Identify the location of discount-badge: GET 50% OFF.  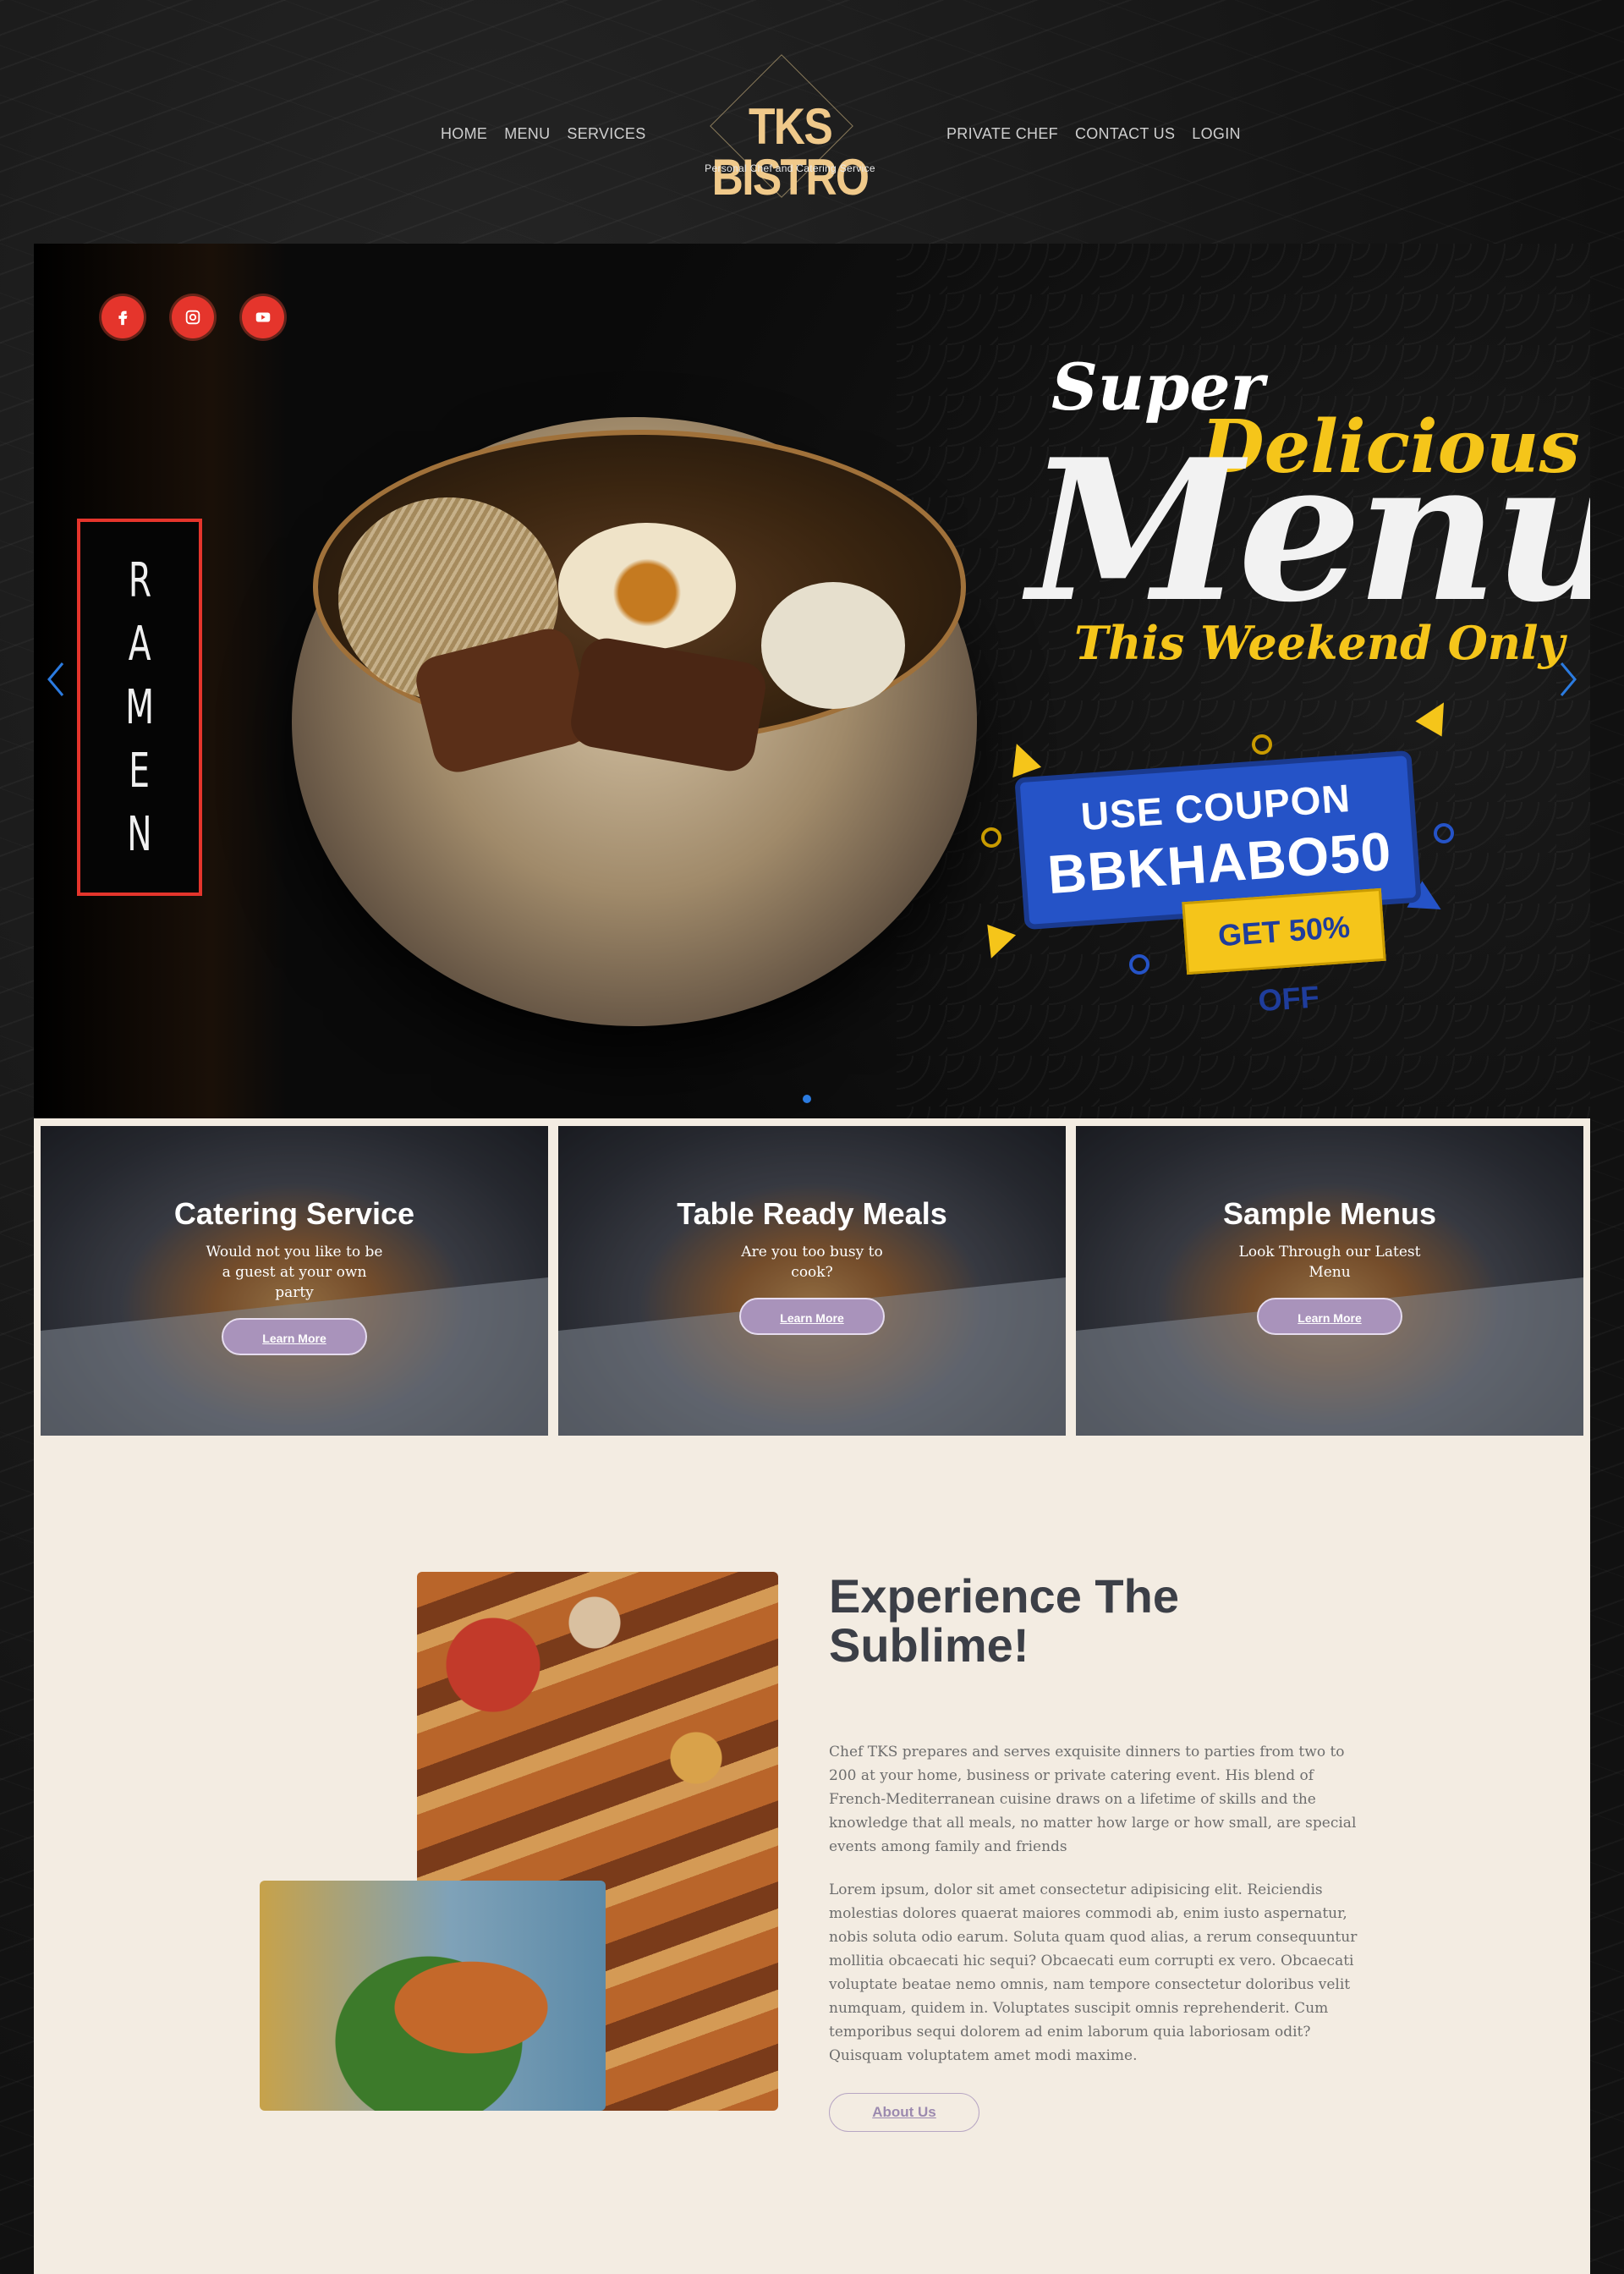
(1284, 953).